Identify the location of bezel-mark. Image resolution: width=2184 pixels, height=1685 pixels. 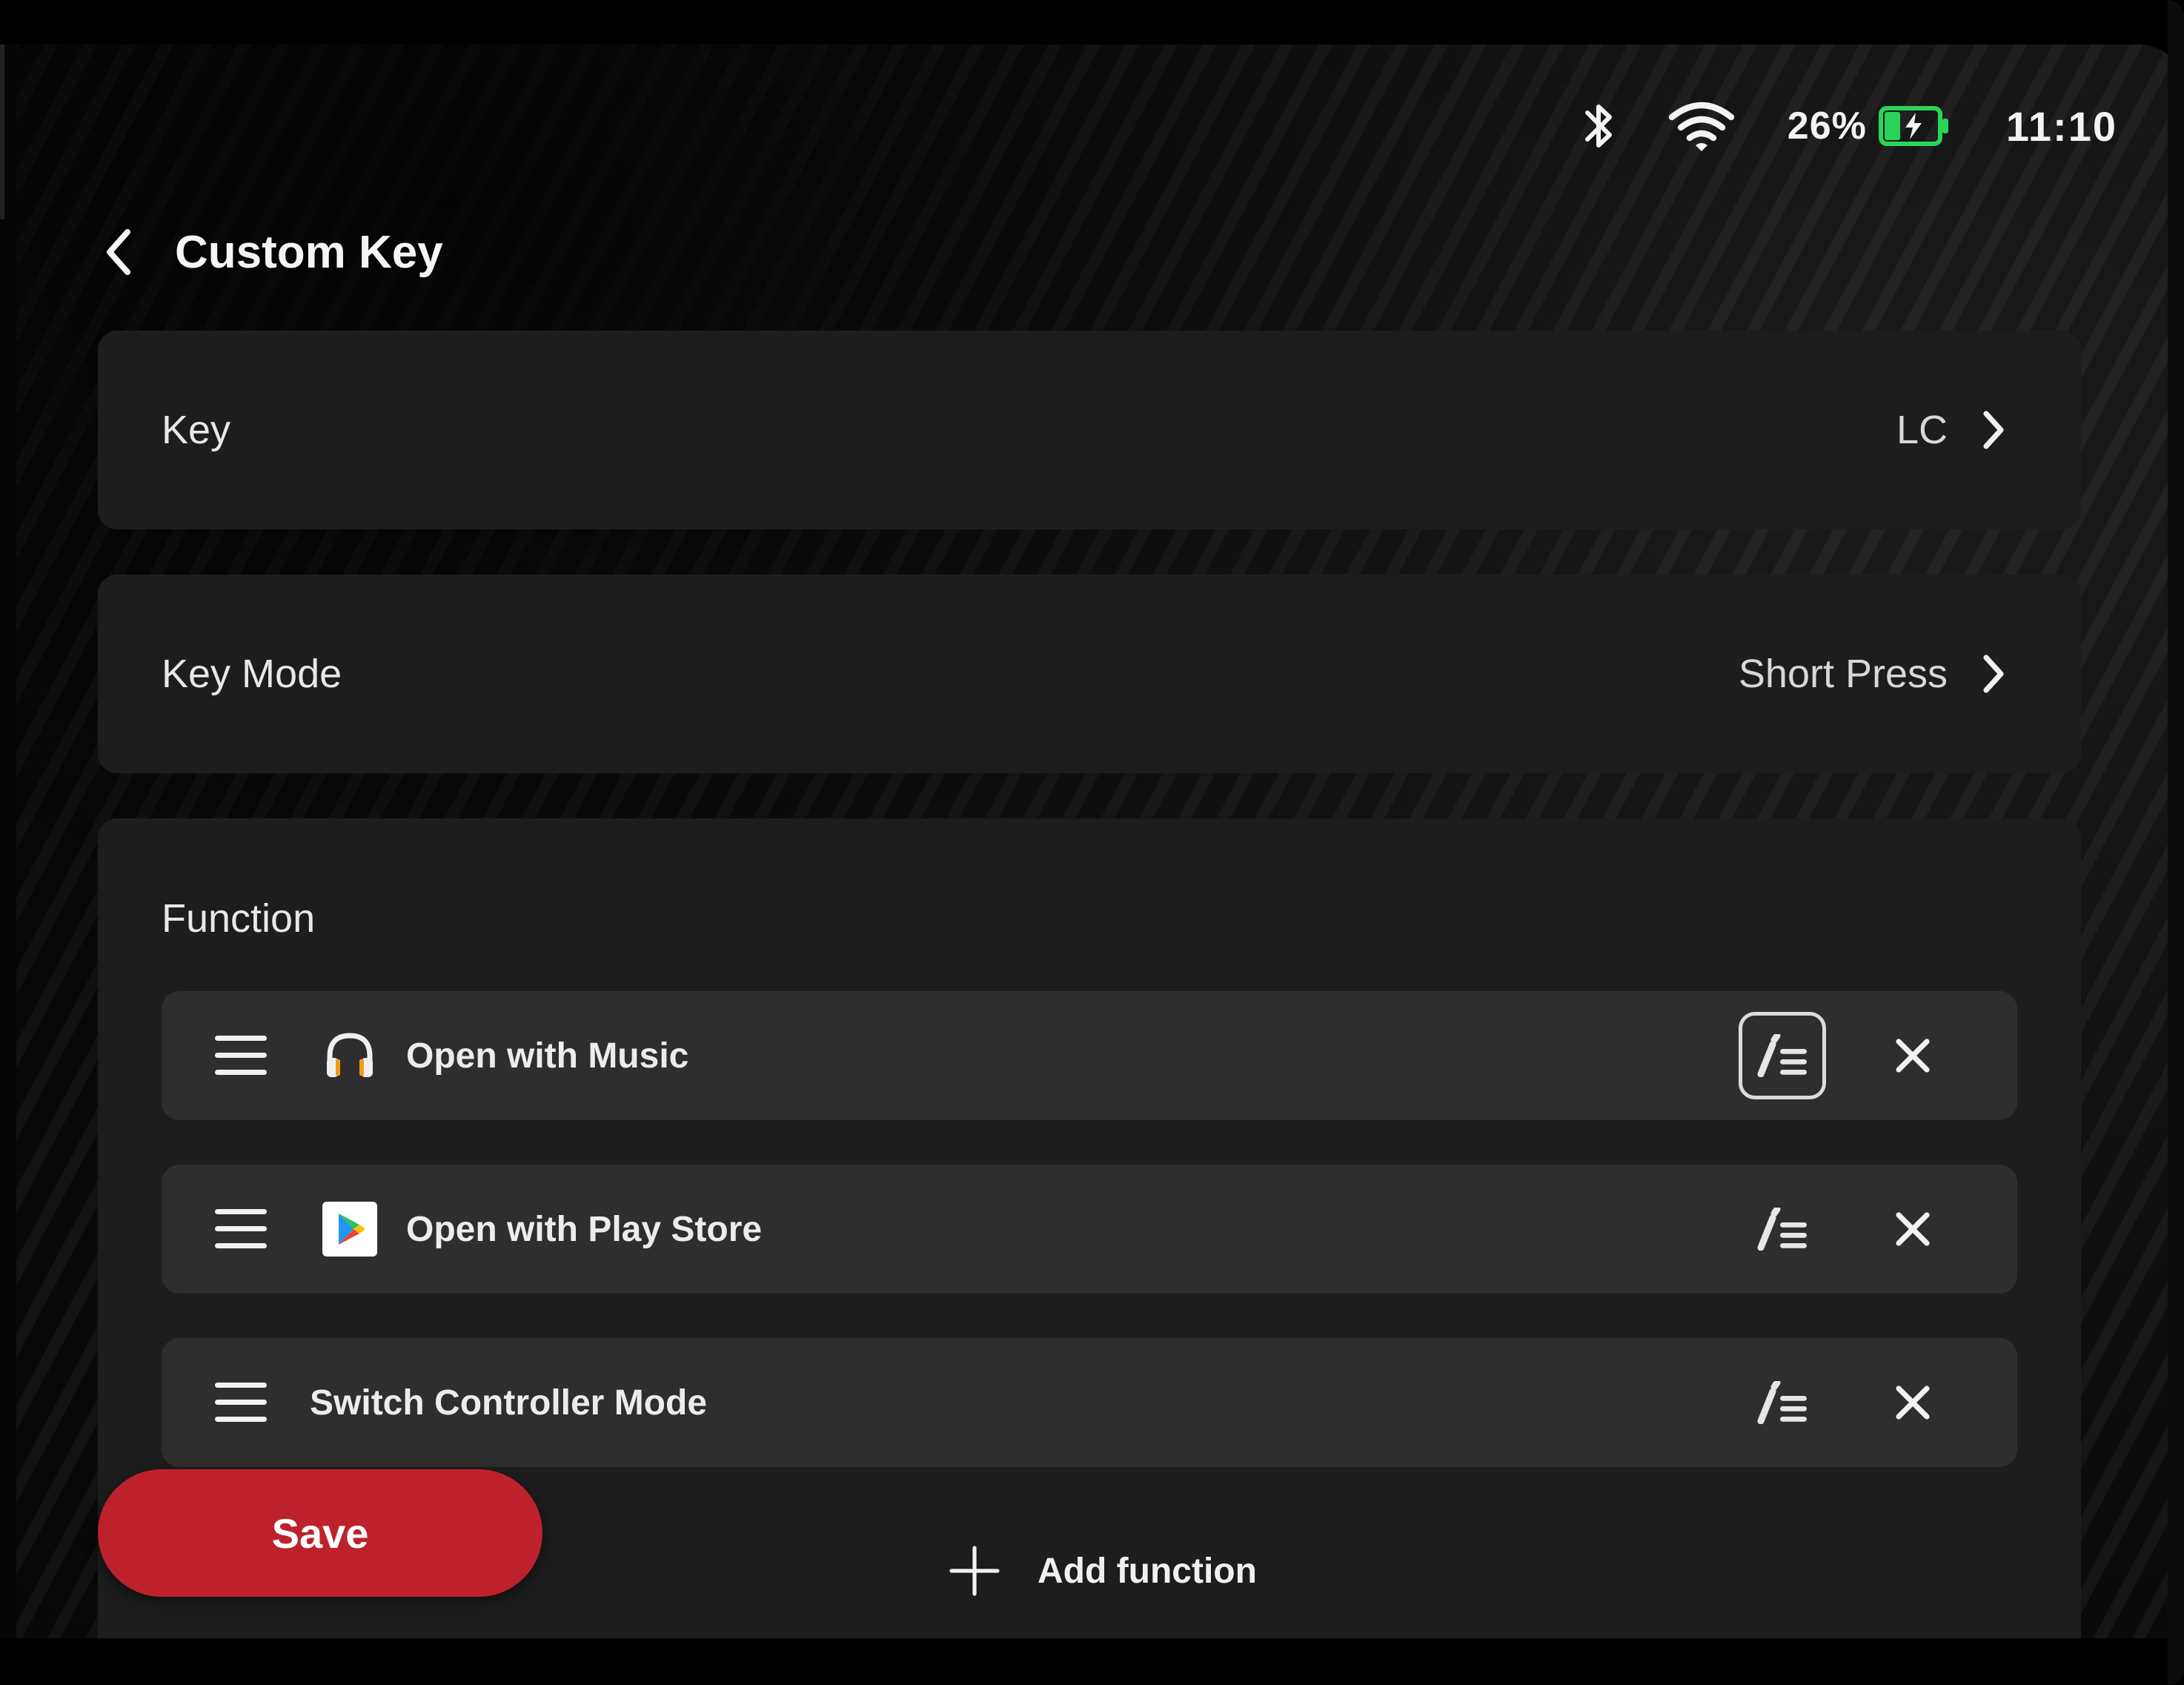
(2, 131).